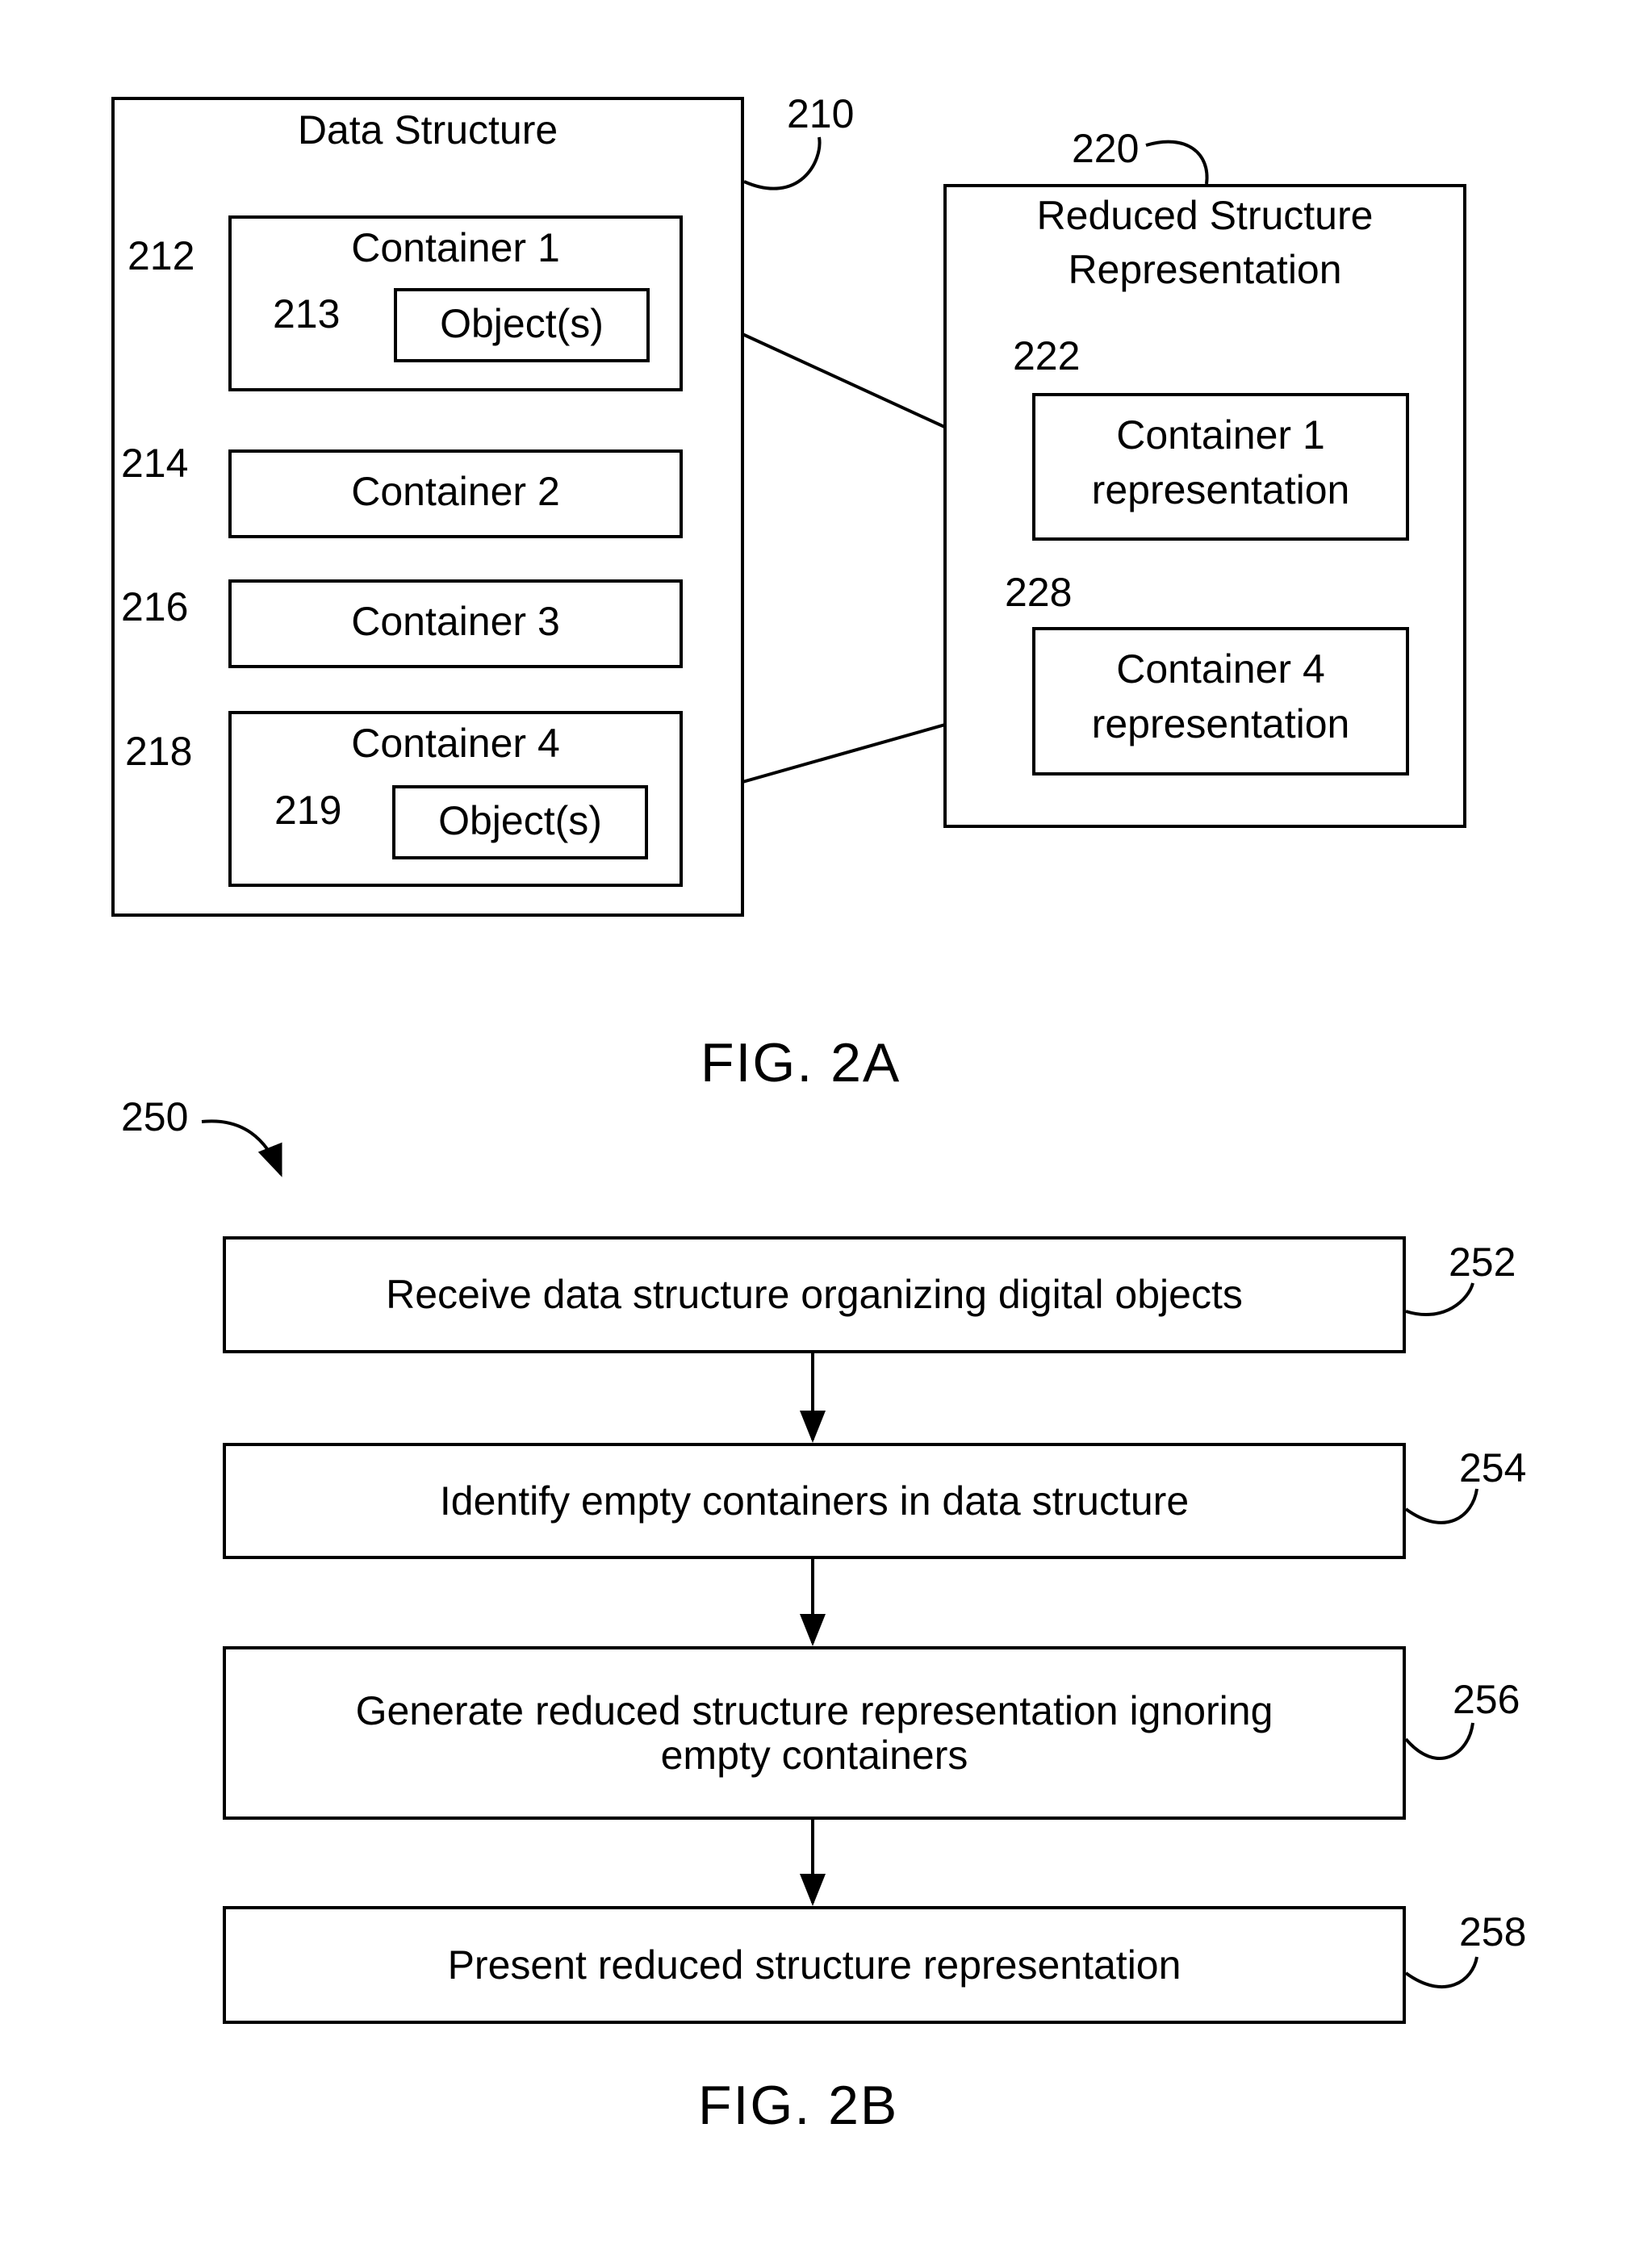 This screenshot has height=2245, width=1652. I want to click on container-1-objects-label: Object(s), so click(522, 324).